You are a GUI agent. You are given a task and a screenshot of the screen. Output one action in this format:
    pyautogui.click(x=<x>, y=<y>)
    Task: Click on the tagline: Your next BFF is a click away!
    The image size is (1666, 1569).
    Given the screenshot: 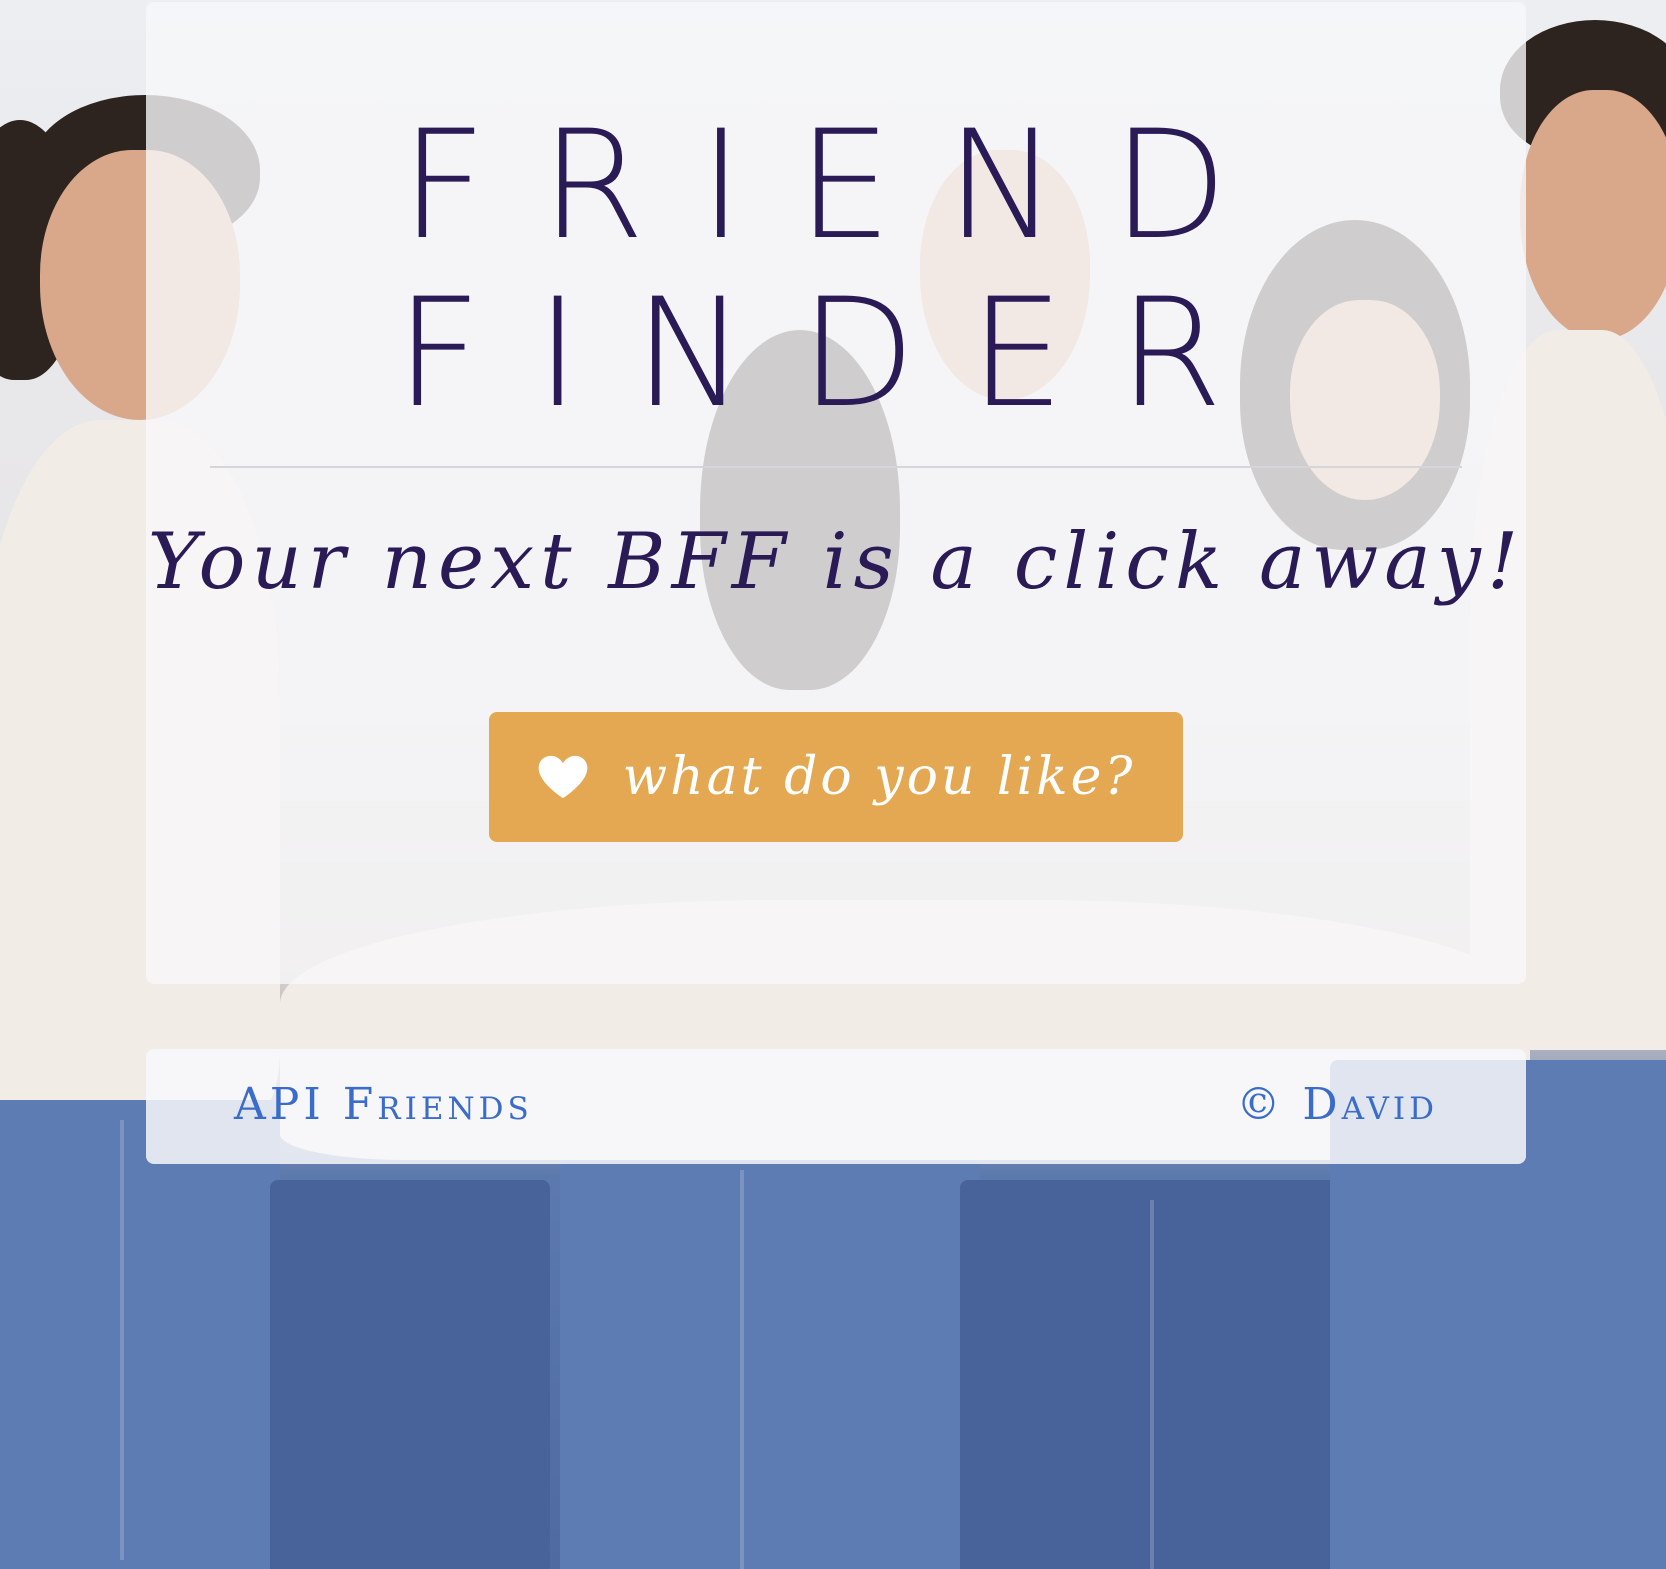 What is the action you would take?
    pyautogui.click(x=836, y=562)
    